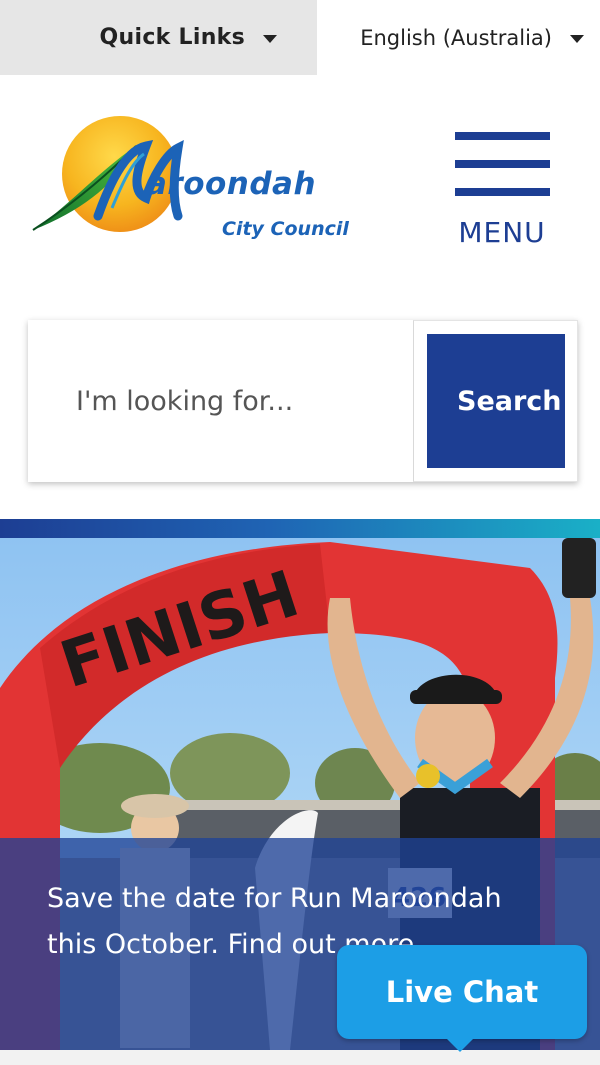  I want to click on language-label: English (Australia), so click(456, 37).